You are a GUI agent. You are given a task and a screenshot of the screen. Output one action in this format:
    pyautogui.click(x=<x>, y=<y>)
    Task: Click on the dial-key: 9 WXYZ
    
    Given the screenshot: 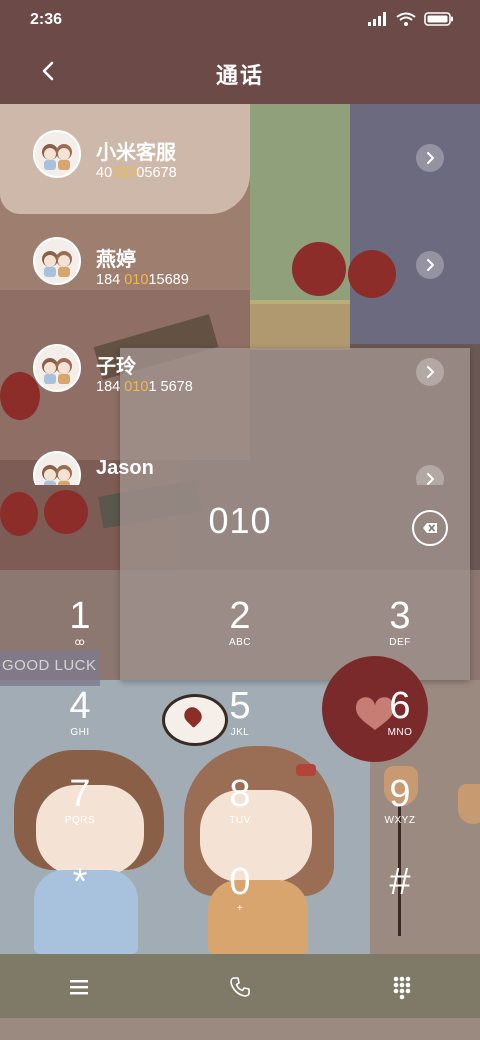 What is the action you would take?
    pyautogui.click(x=400, y=814)
    